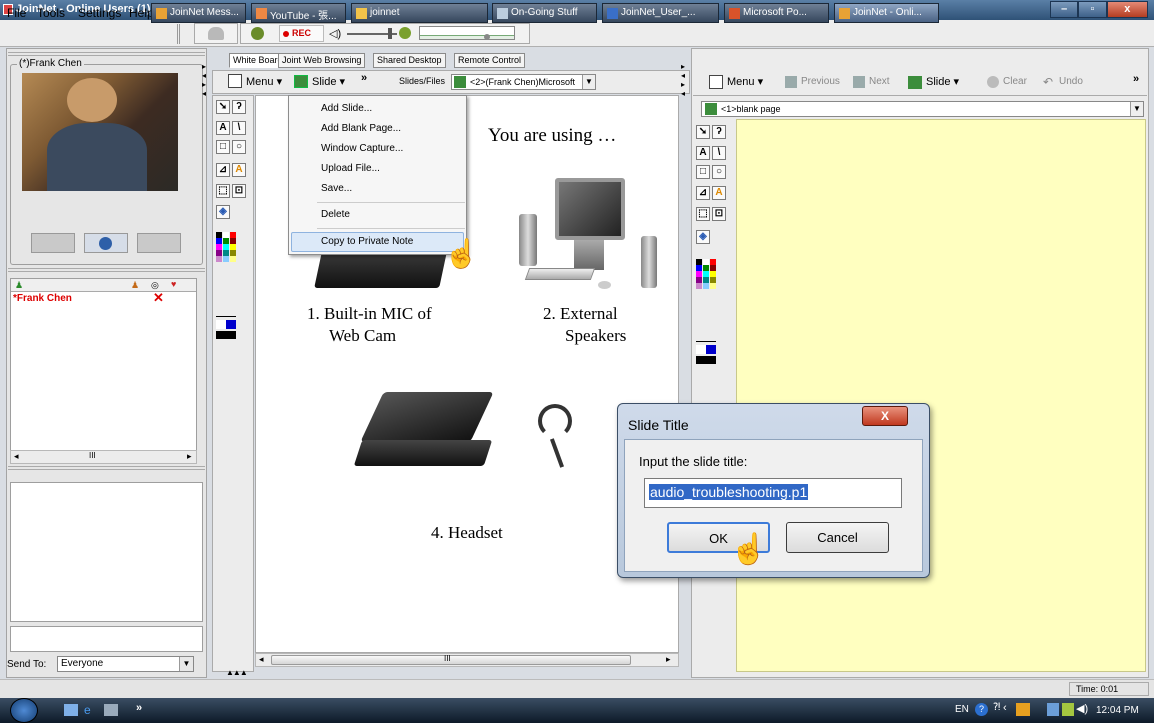 This screenshot has height=723, width=1154. Describe the element at coordinates (1117, 710) in the screenshot. I see `clock: 12:04 PM` at that location.